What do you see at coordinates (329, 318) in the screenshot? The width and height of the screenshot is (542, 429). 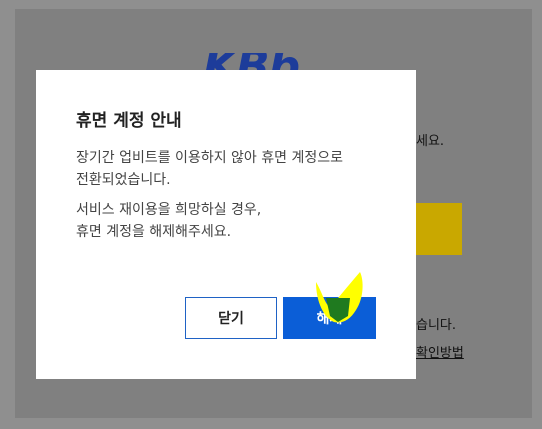 I see `release-button: 해제` at bounding box center [329, 318].